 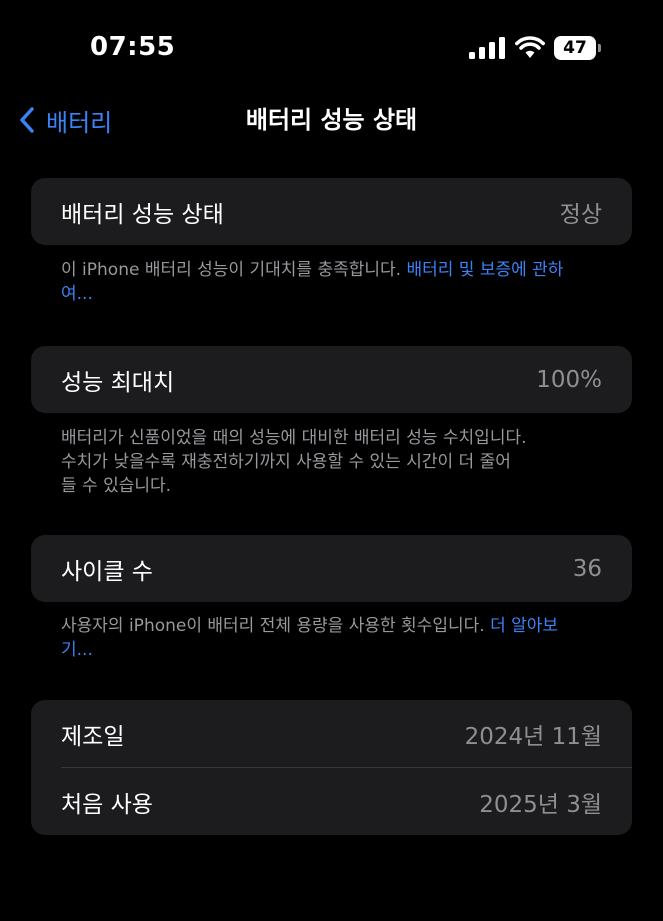 I want to click on cycle-count-label: 사이클 수, so click(x=107, y=571).